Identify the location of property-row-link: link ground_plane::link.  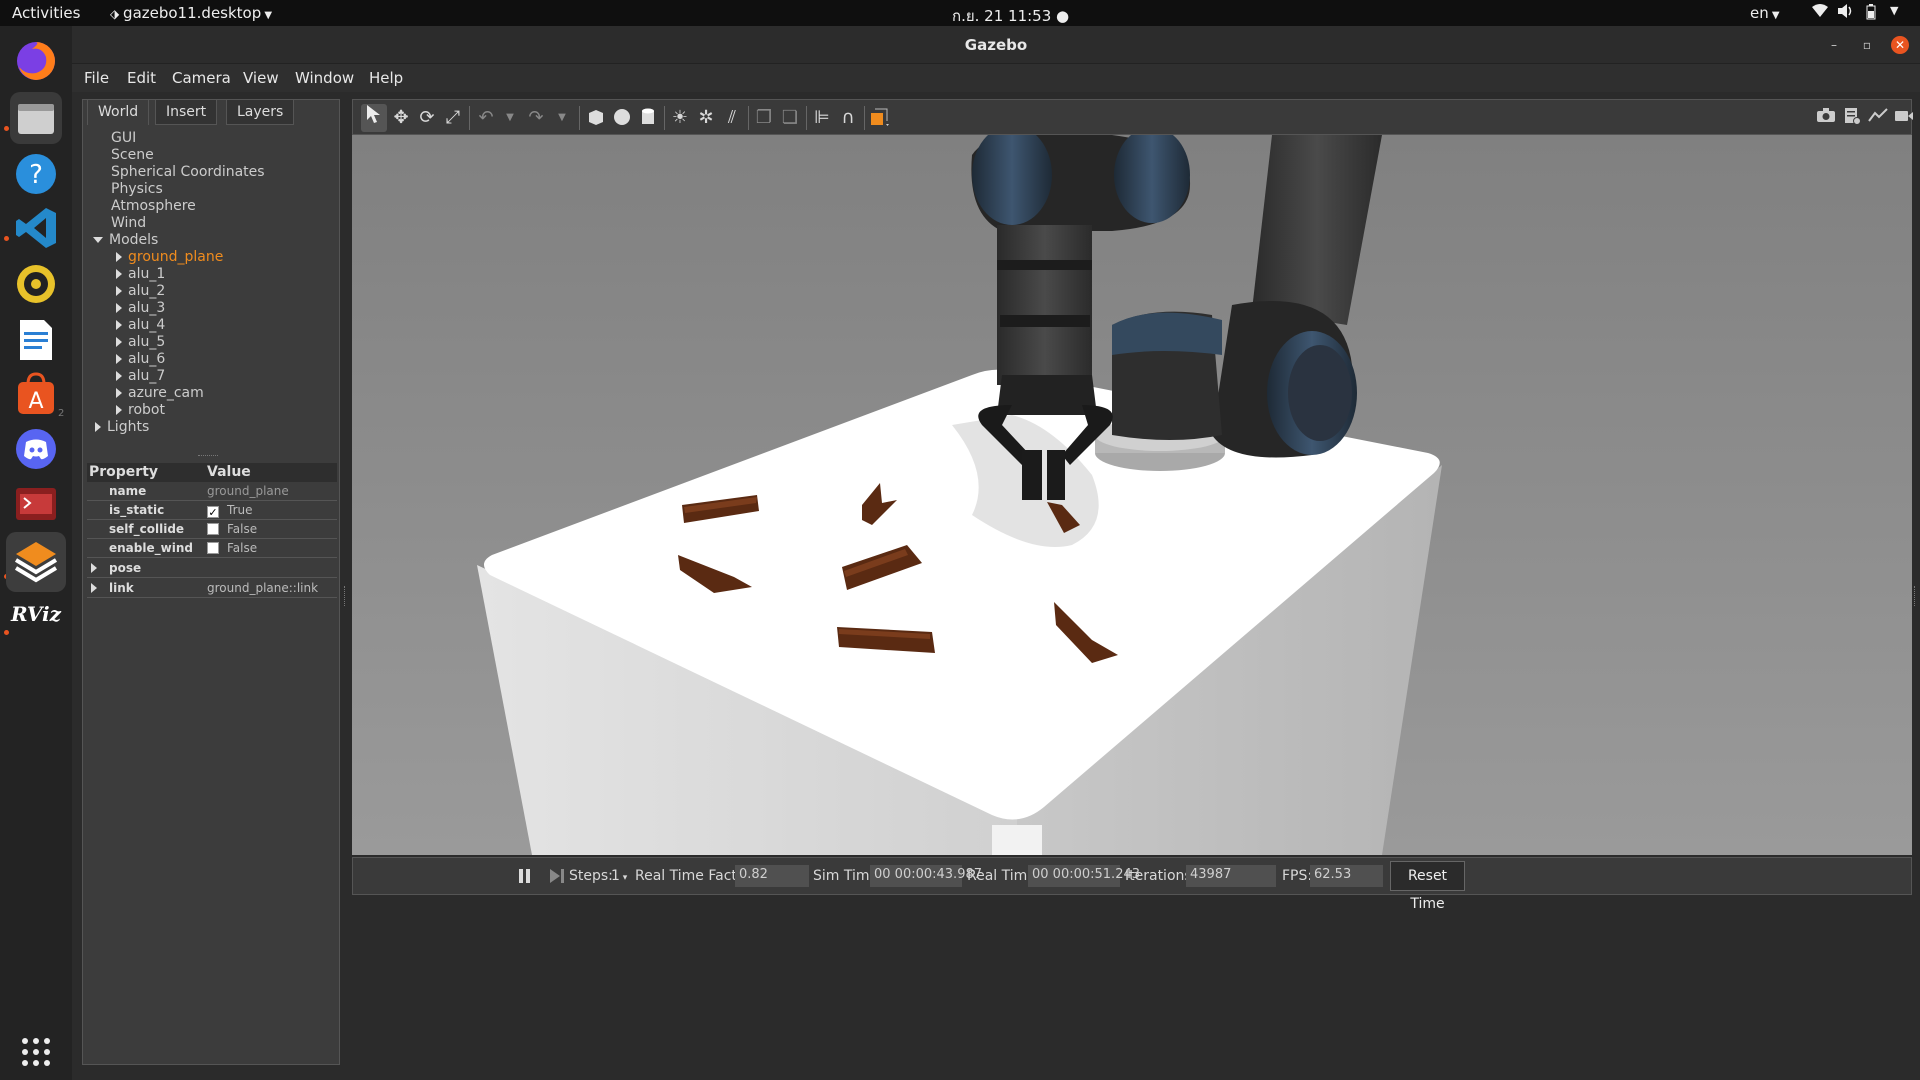
(212, 588).